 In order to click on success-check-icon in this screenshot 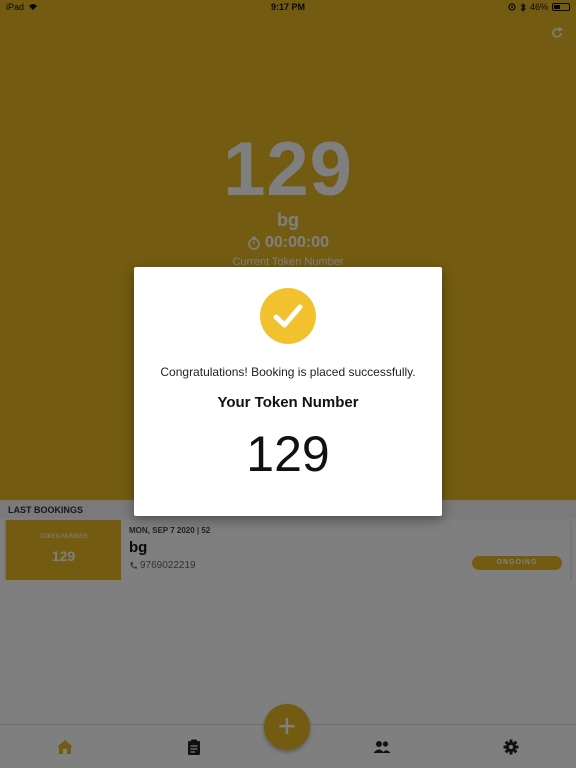, I will do `click(288, 316)`.